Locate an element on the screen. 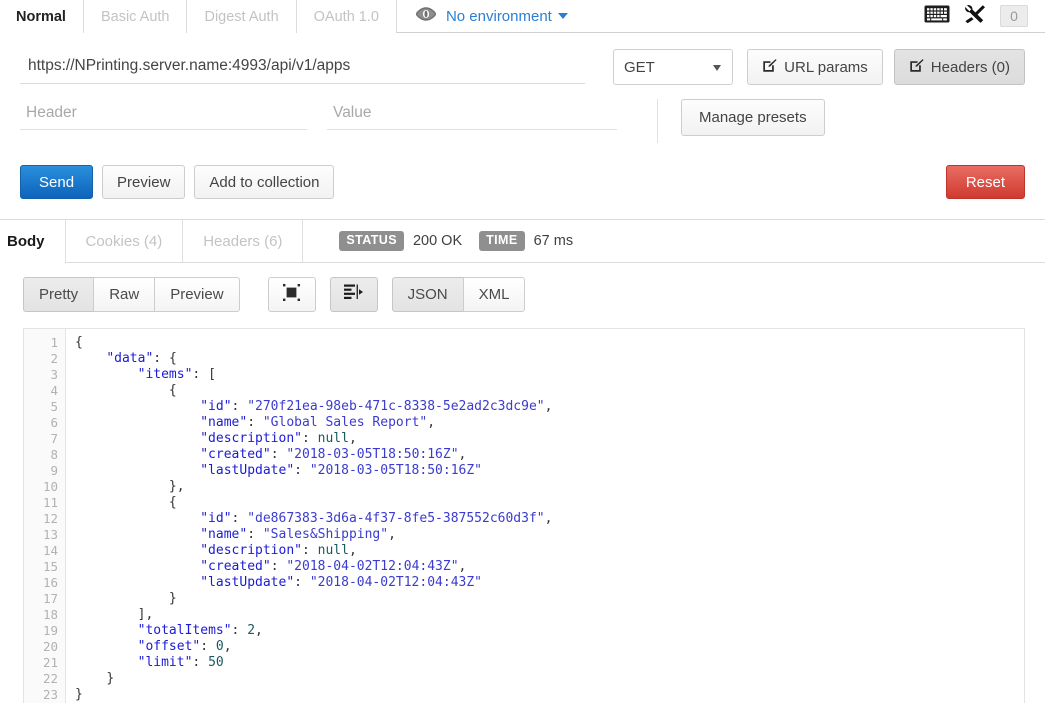 Image resolution: width=1045 pixels, height=720 pixels. tab-cookies: Cookies (4) is located at coordinates (124, 241).